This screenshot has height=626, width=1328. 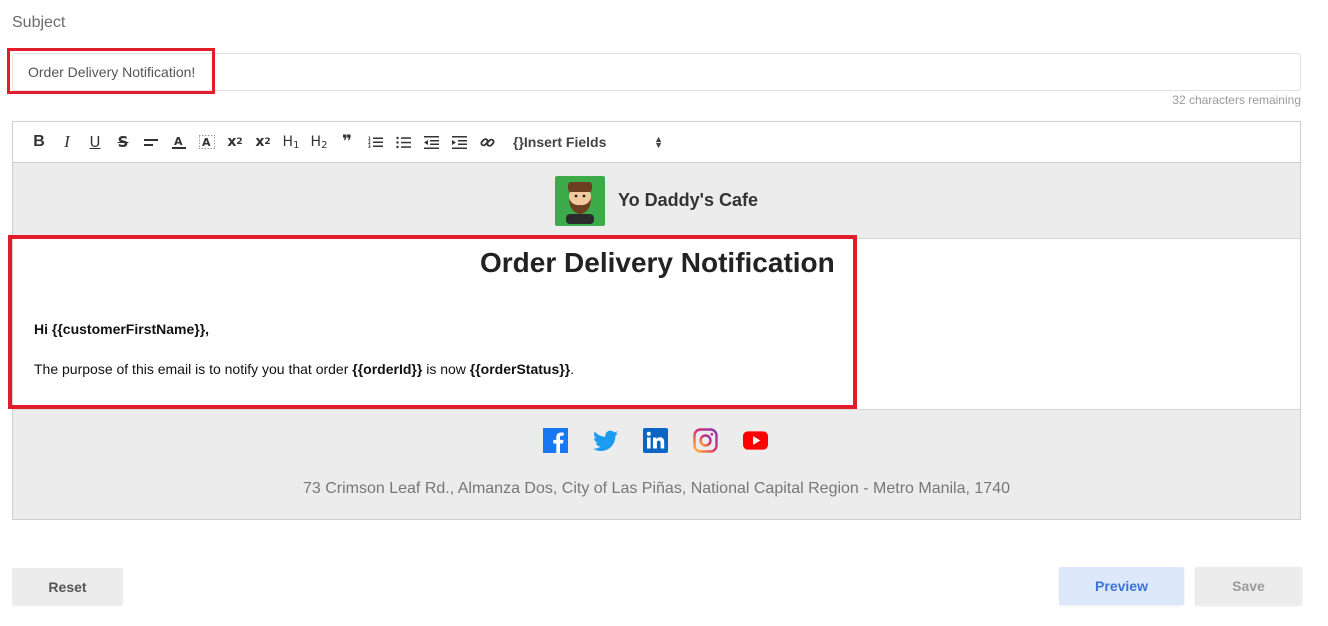 I want to click on underline-icon: U, so click(x=95, y=142).